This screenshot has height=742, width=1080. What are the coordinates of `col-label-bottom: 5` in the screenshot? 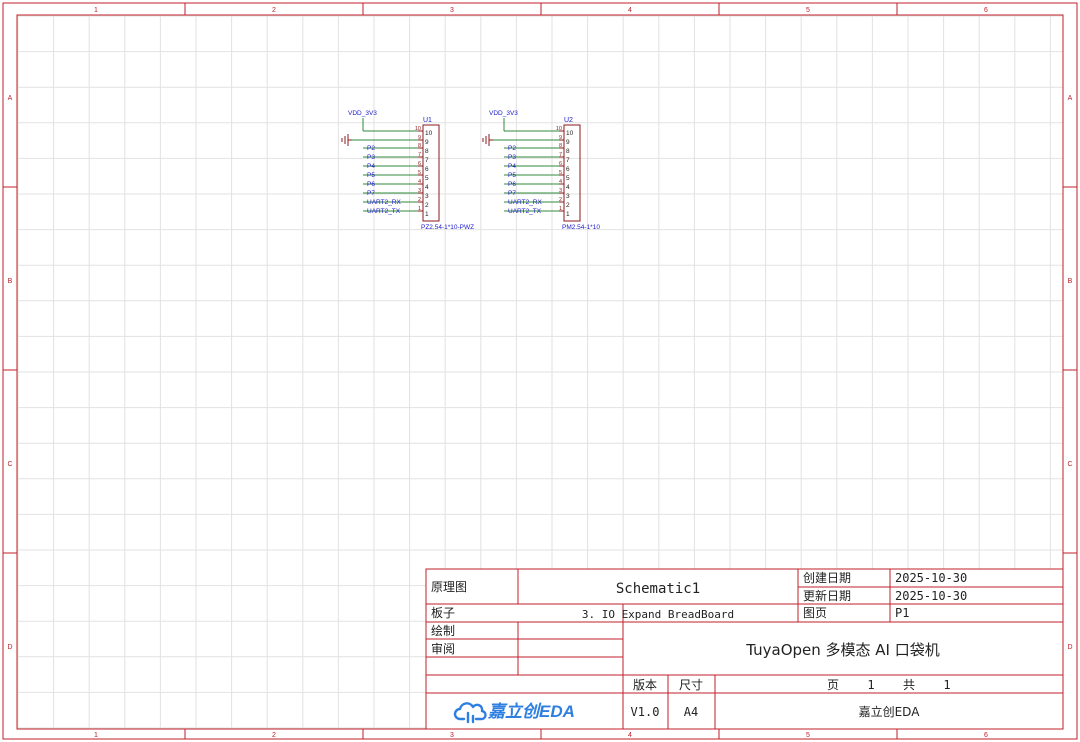 It's located at (808, 735).